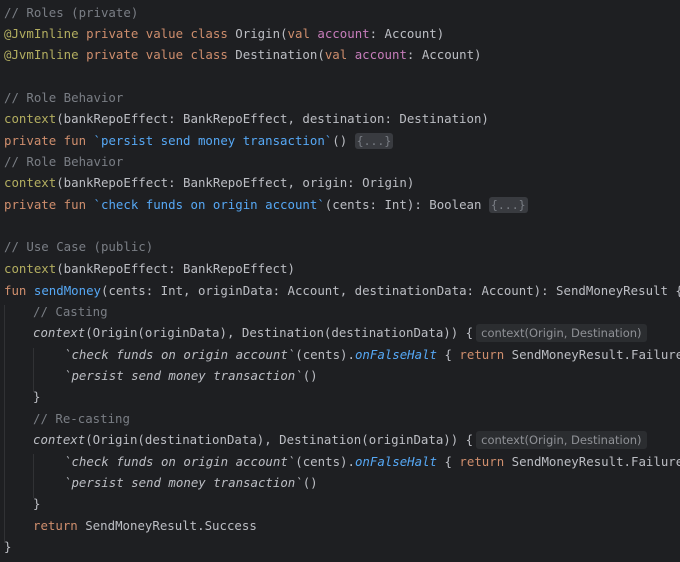 This screenshot has width=680, height=562. Describe the element at coordinates (175, 268) in the screenshot. I see `context-params: (bankRepoEffect: BankRepoEffect)` at that location.